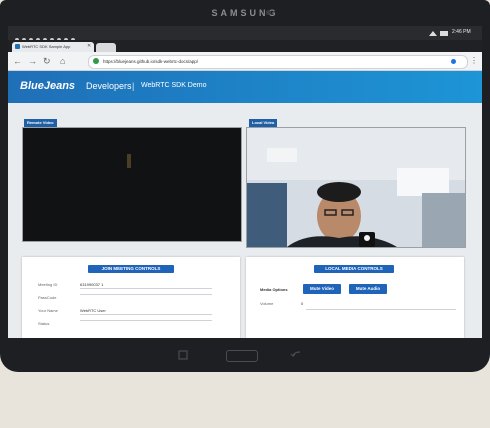  What do you see at coordinates (109, 86) in the screenshot?
I see `header-developers: Developers` at bounding box center [109, 86].